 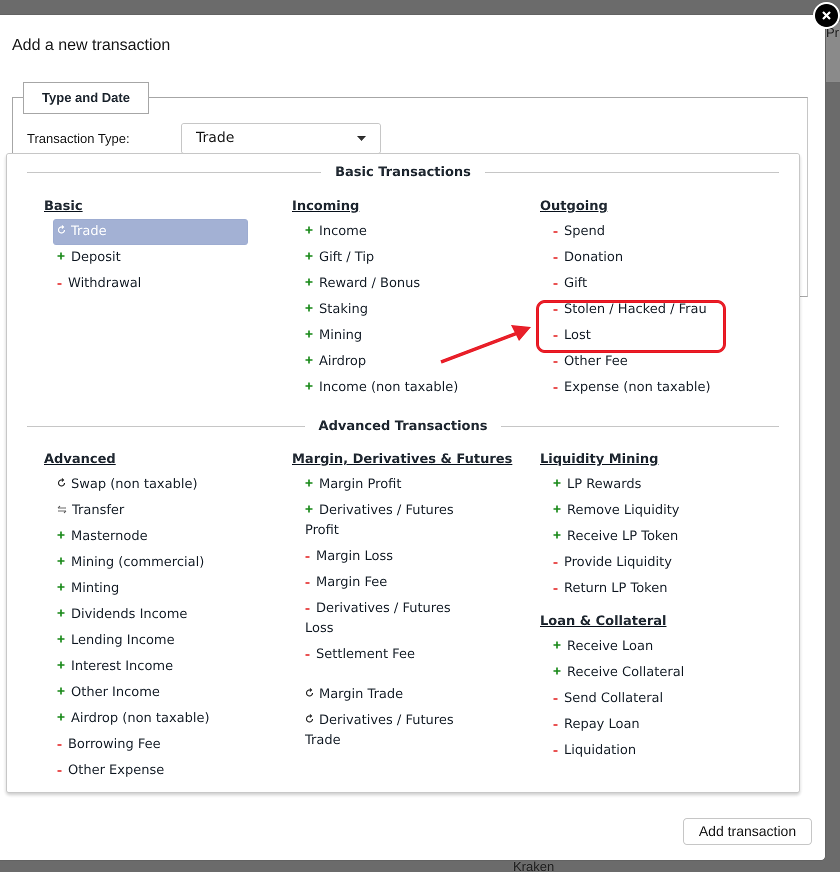 I want to click on transaction-type-option: Repay Loan, so click(x=635, y=725).